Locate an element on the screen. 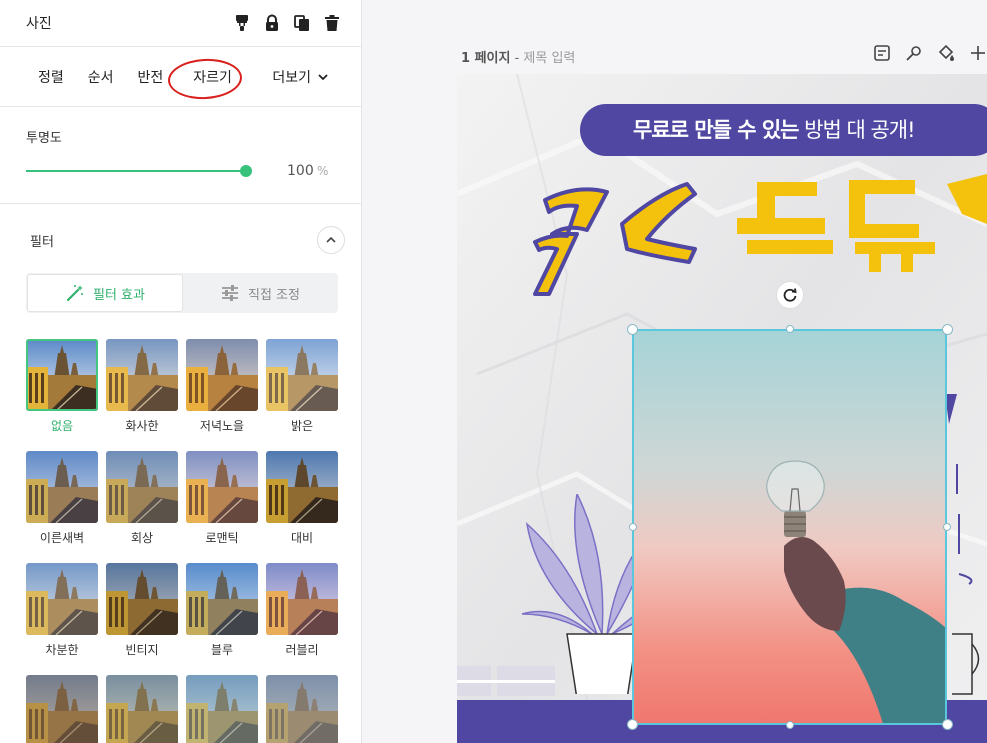 This screenshot has width=987, height=743. deco-line is located at coordinates (506, 681).